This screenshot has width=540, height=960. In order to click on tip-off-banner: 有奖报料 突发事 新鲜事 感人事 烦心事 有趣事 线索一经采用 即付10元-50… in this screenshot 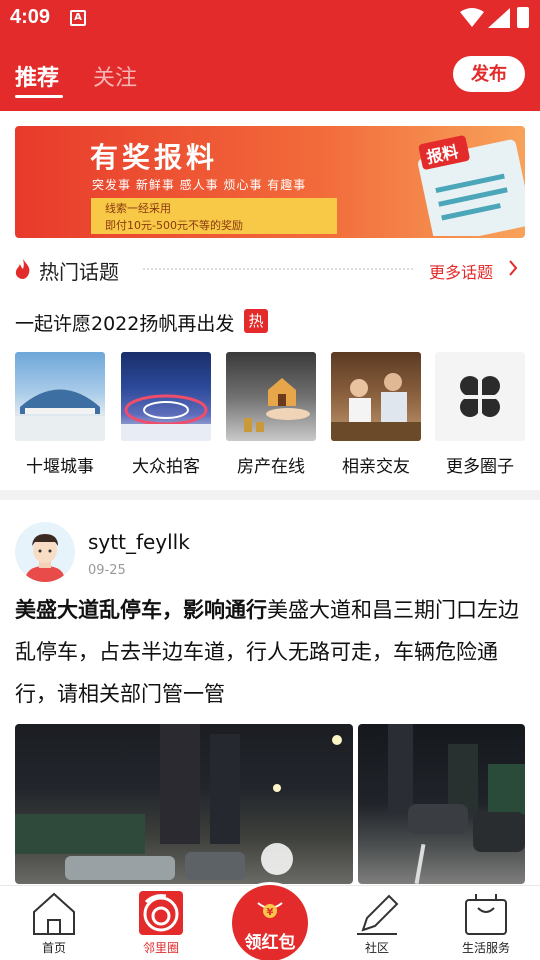, I will do `click(270, 182)`.